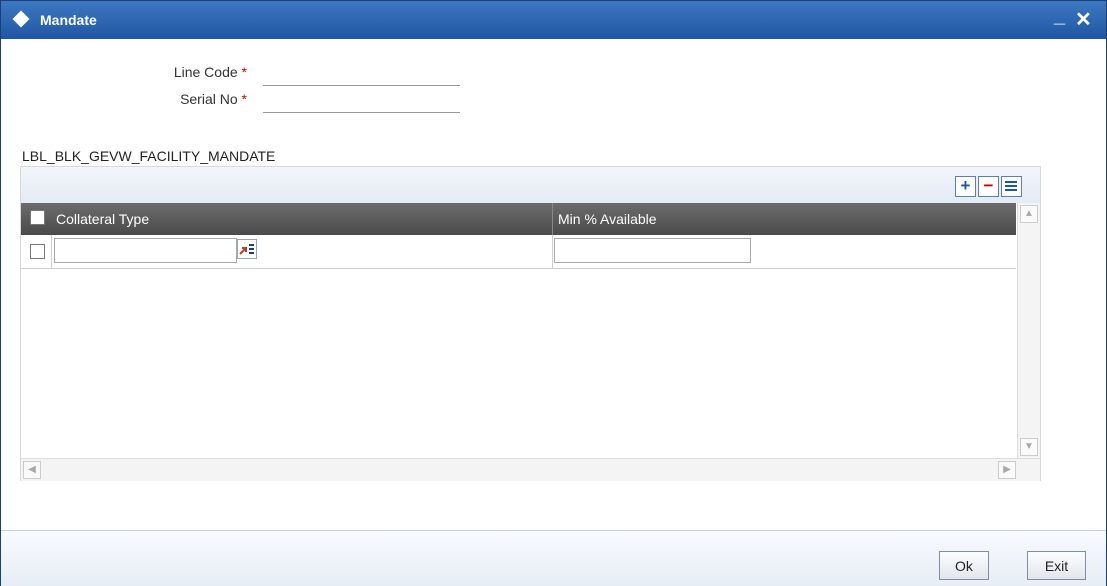 The height and width of the screenshot is (586, 1107). I want to click on ok-button: Ok, so click(964, 565).